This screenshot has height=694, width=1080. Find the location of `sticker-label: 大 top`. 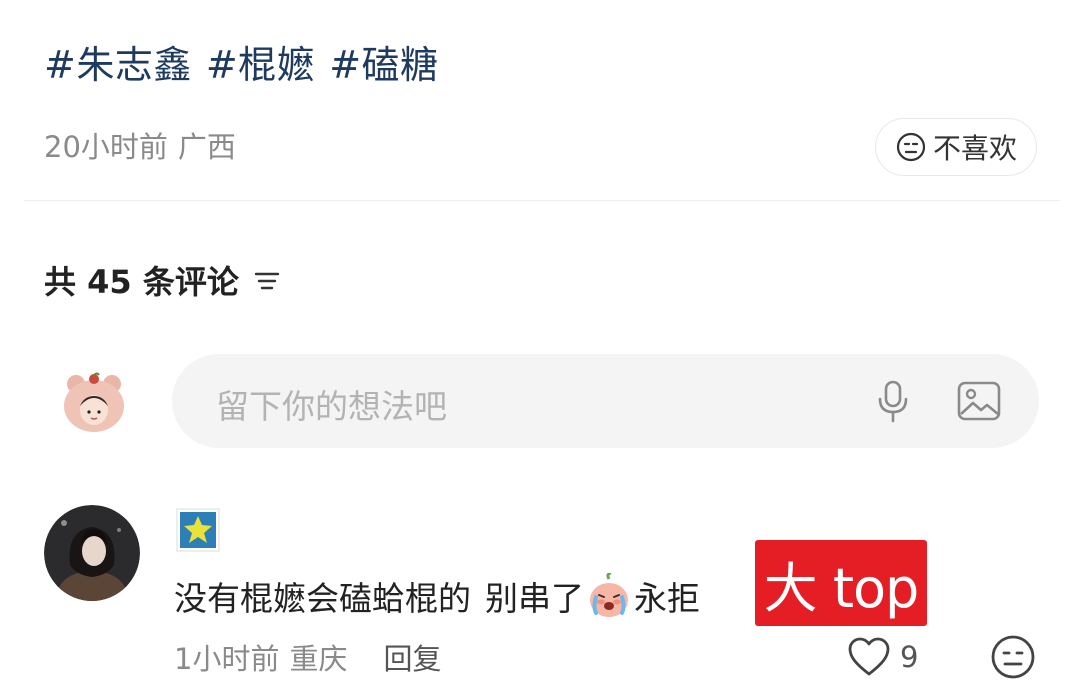

sticker-label: 大 top is located at coordinates (841, 583).